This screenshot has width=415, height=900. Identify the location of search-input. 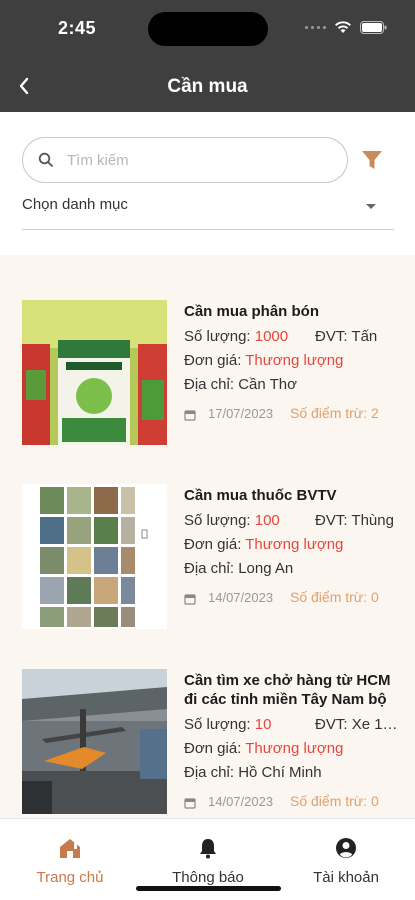
(202, 160).